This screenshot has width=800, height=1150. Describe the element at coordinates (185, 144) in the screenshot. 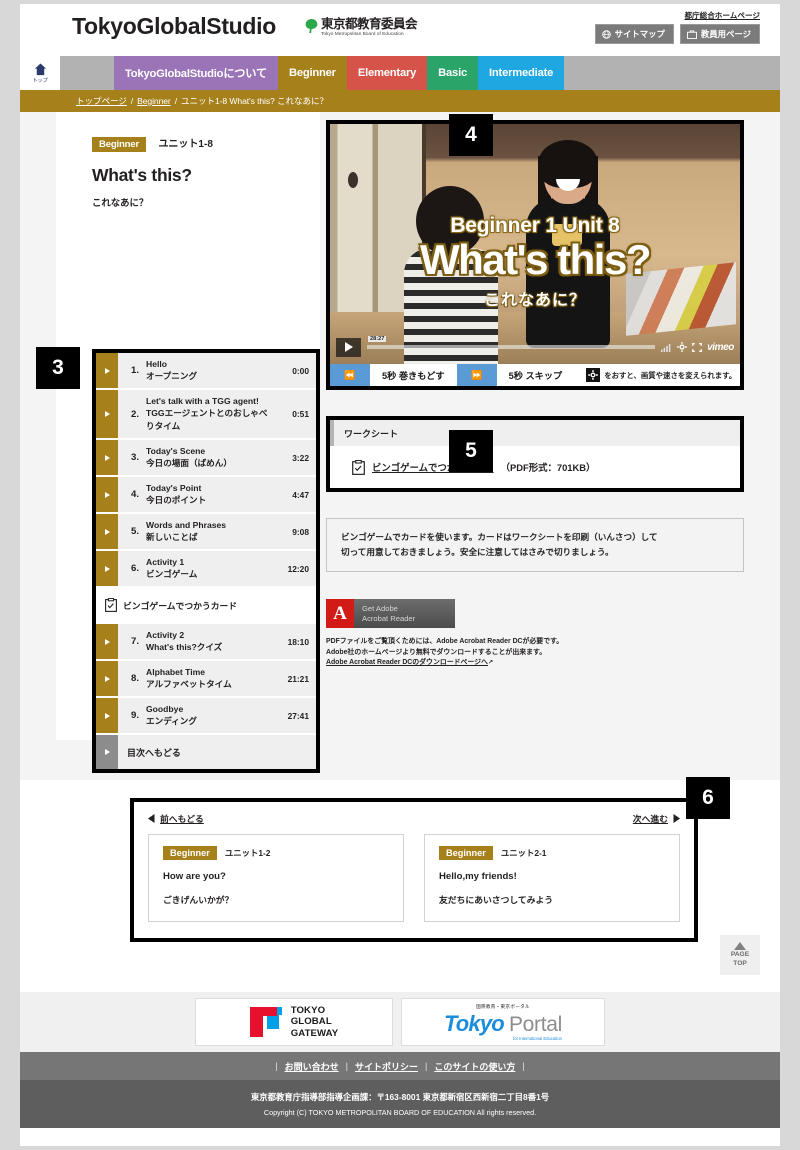

I see `unit-label: ユニット1-8` at that location.